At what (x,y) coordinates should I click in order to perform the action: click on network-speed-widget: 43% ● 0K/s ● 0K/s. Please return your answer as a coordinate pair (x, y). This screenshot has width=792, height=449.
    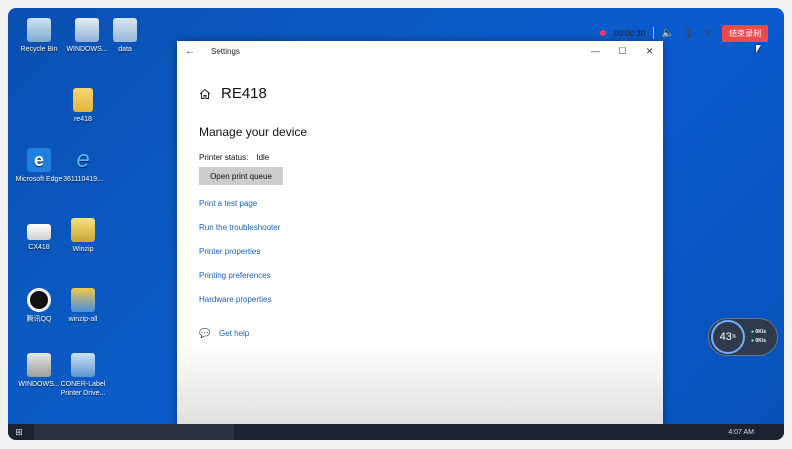
    Looking at the image, I should click on (743, 337).